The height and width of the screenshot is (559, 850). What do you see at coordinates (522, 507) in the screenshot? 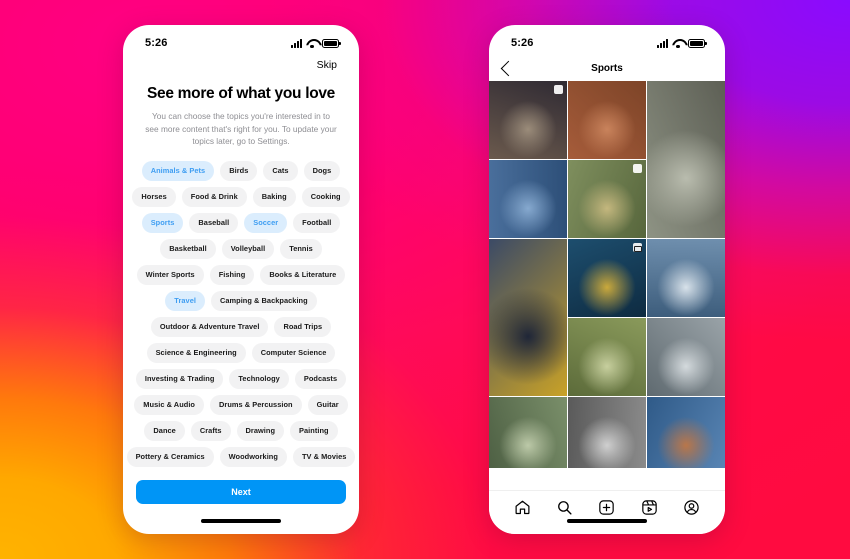
I see `home-icon` at bounding box center [522, 507].